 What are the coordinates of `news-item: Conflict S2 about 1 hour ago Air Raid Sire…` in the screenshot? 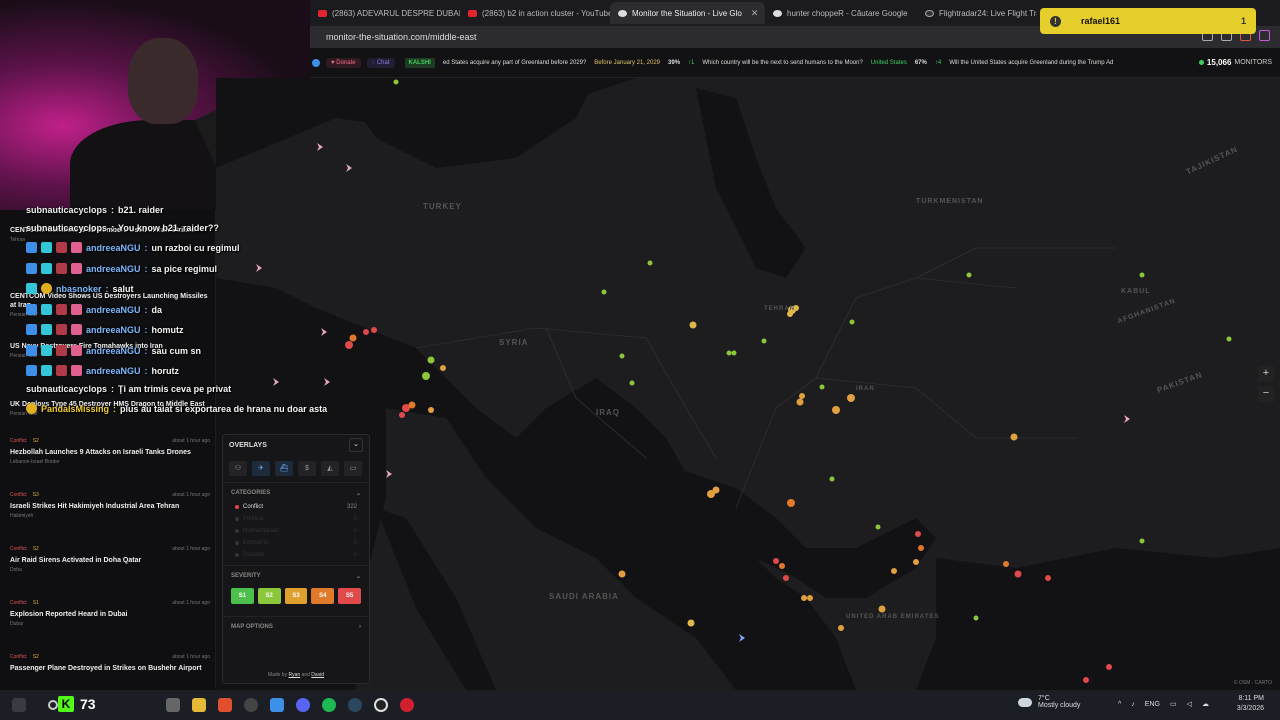 It's located at (110, 559).